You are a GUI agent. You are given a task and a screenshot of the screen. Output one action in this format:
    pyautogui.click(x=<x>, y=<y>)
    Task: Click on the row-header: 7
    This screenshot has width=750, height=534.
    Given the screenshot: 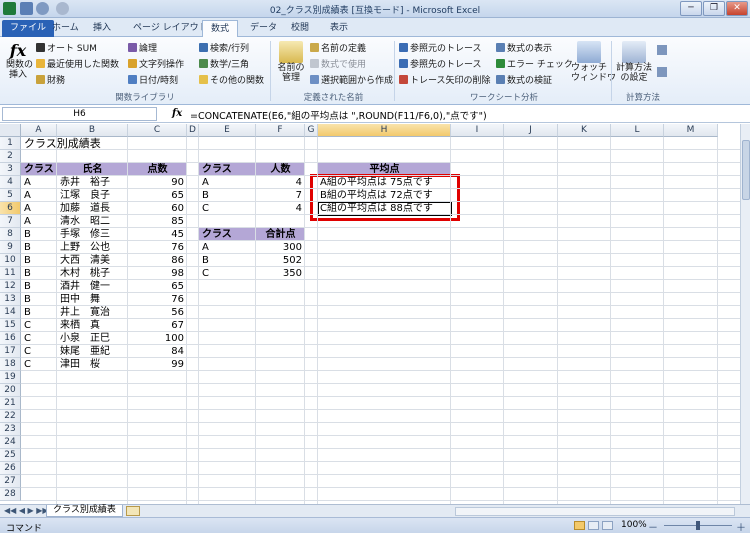 What is the action you would take?
    pyautogui.click(x=10, y=221)
    